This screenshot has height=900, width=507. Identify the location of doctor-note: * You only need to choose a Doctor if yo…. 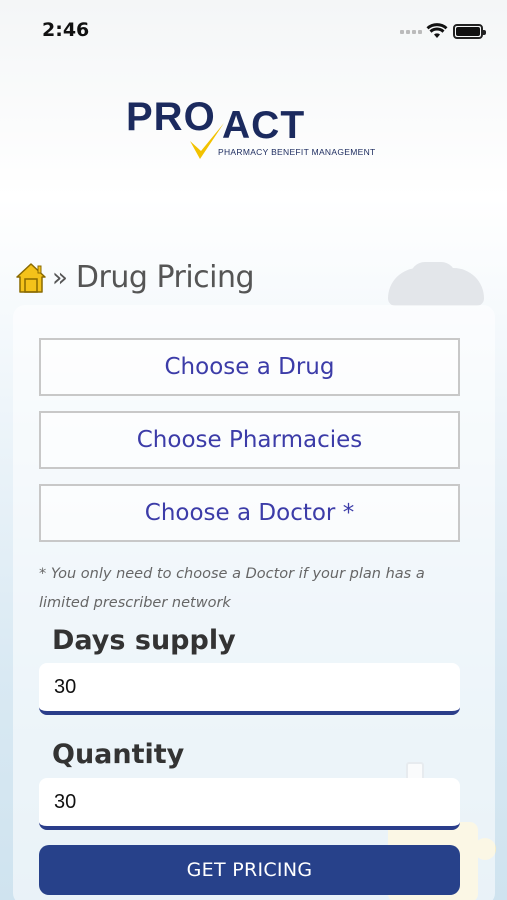
(232, 588).